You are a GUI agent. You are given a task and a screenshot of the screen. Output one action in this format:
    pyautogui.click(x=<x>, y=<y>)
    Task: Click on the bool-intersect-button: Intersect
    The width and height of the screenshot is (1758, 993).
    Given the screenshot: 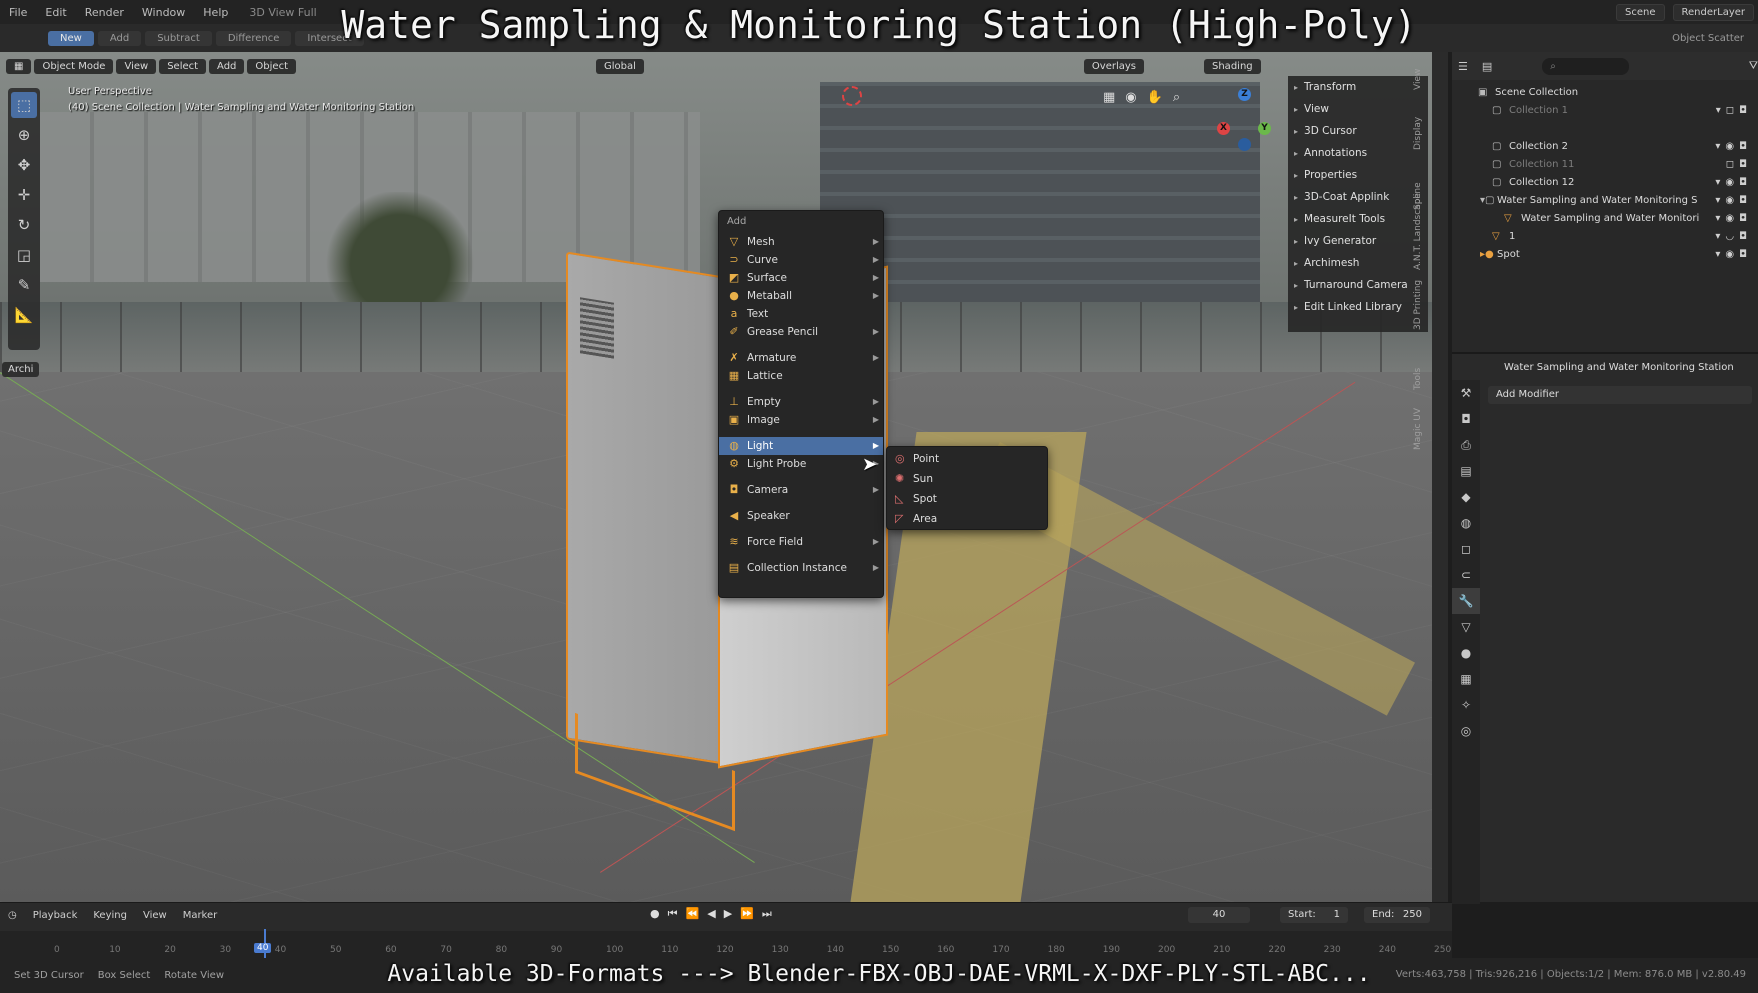 What is the action you would take?
    pyautogui.click(x=329, y=38)
    